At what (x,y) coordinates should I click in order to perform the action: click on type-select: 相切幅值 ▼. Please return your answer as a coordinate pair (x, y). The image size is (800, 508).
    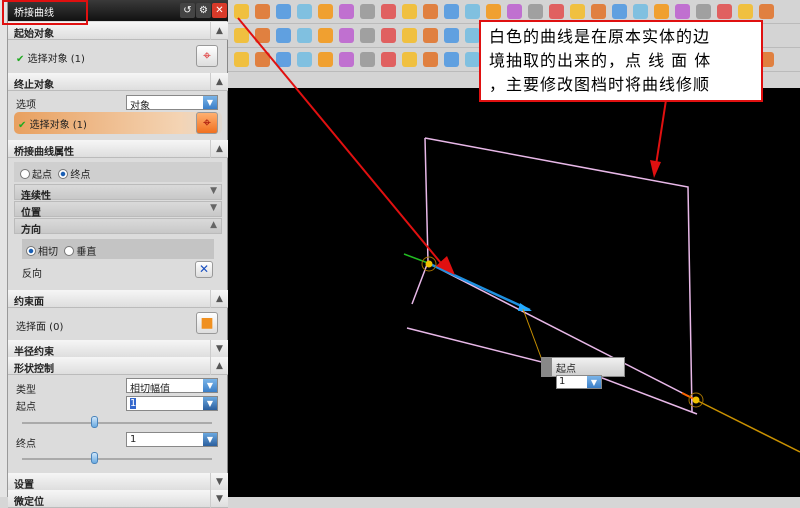
    Looking at the image, I should click on (172, 386).